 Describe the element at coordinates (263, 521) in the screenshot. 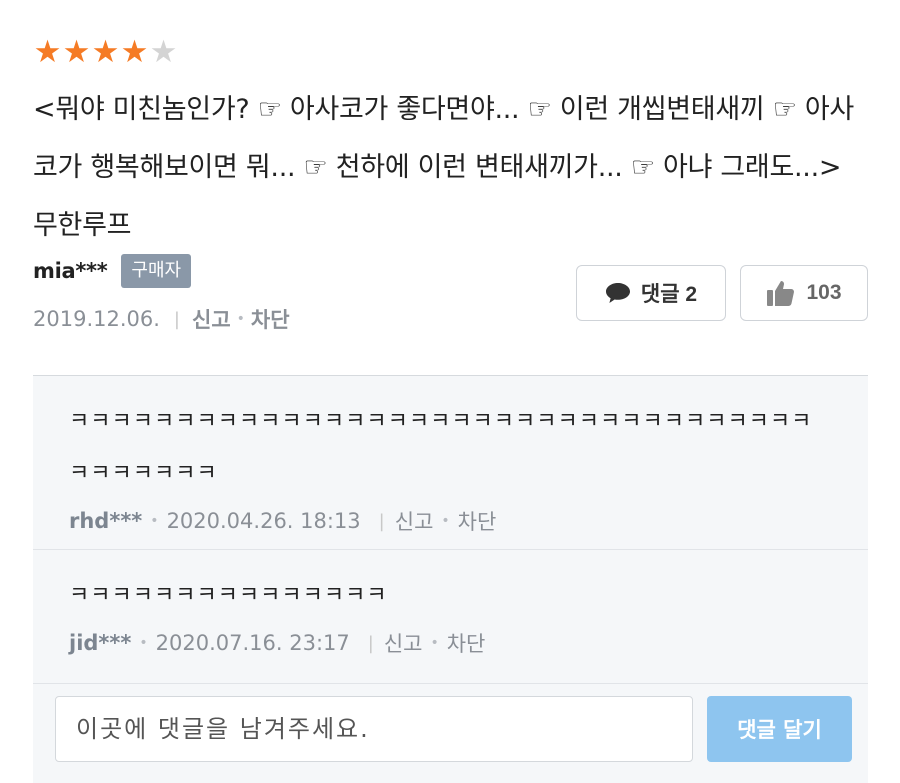

I see `comment-date: 2020.04.26. 18:13` at that location.